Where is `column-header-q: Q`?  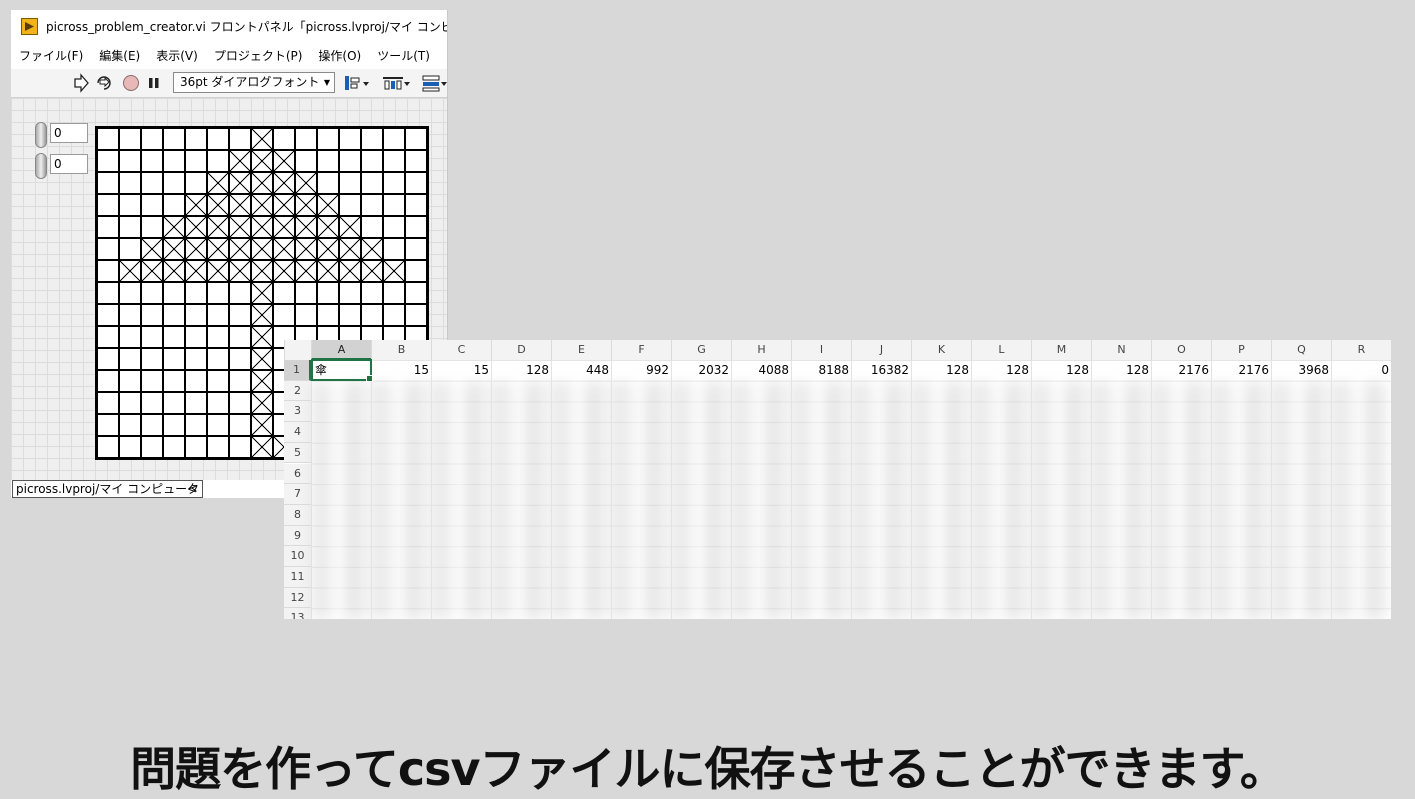 column-header-q: Q is located at coordinates (1301, 350).